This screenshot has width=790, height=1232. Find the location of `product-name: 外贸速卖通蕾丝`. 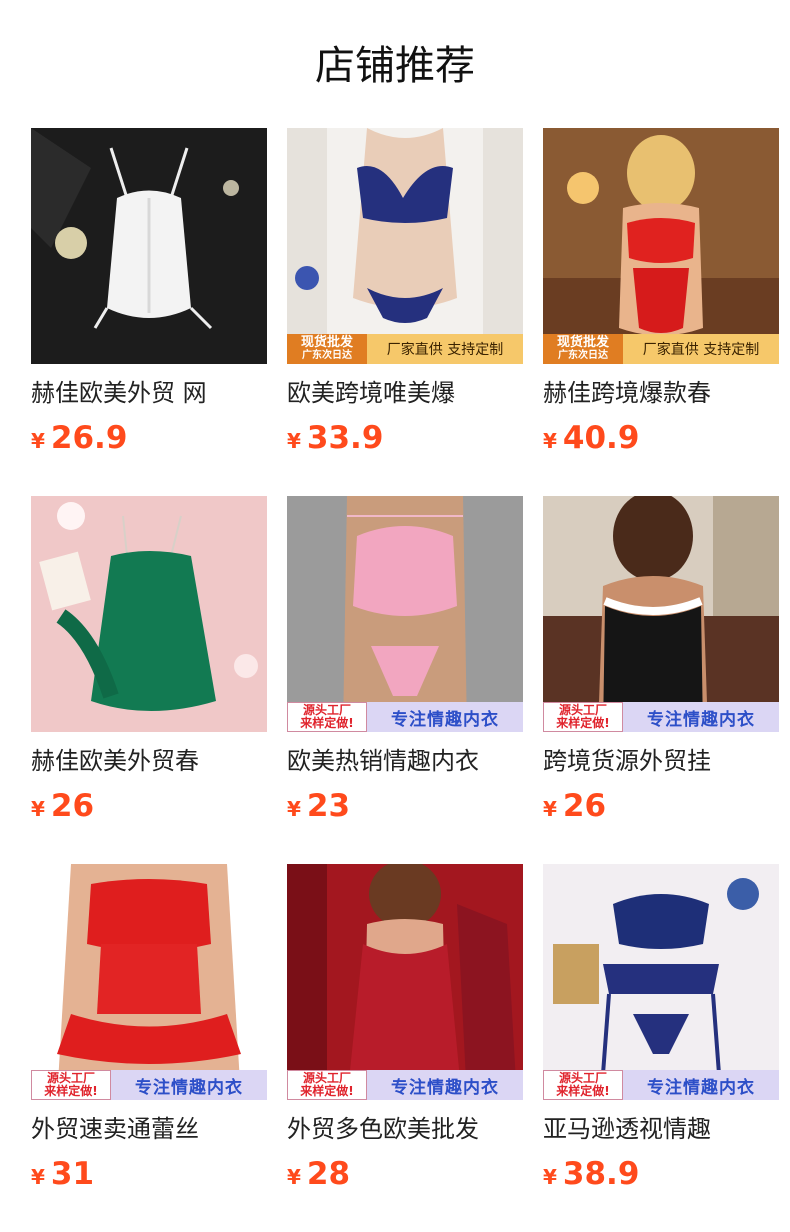

product-name: 外贸速卖通蕾丝 is located at coordinates (149, 1129).